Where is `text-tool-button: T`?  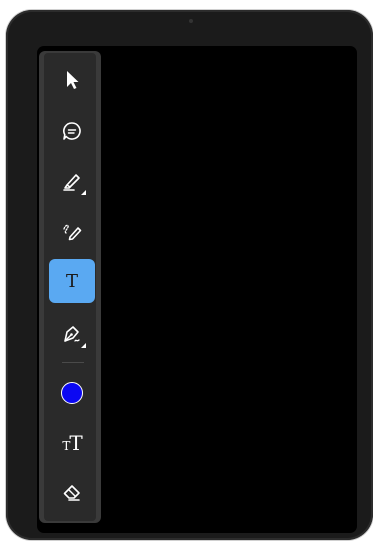 text-tool-button: T is located at coordinates (72, 281).